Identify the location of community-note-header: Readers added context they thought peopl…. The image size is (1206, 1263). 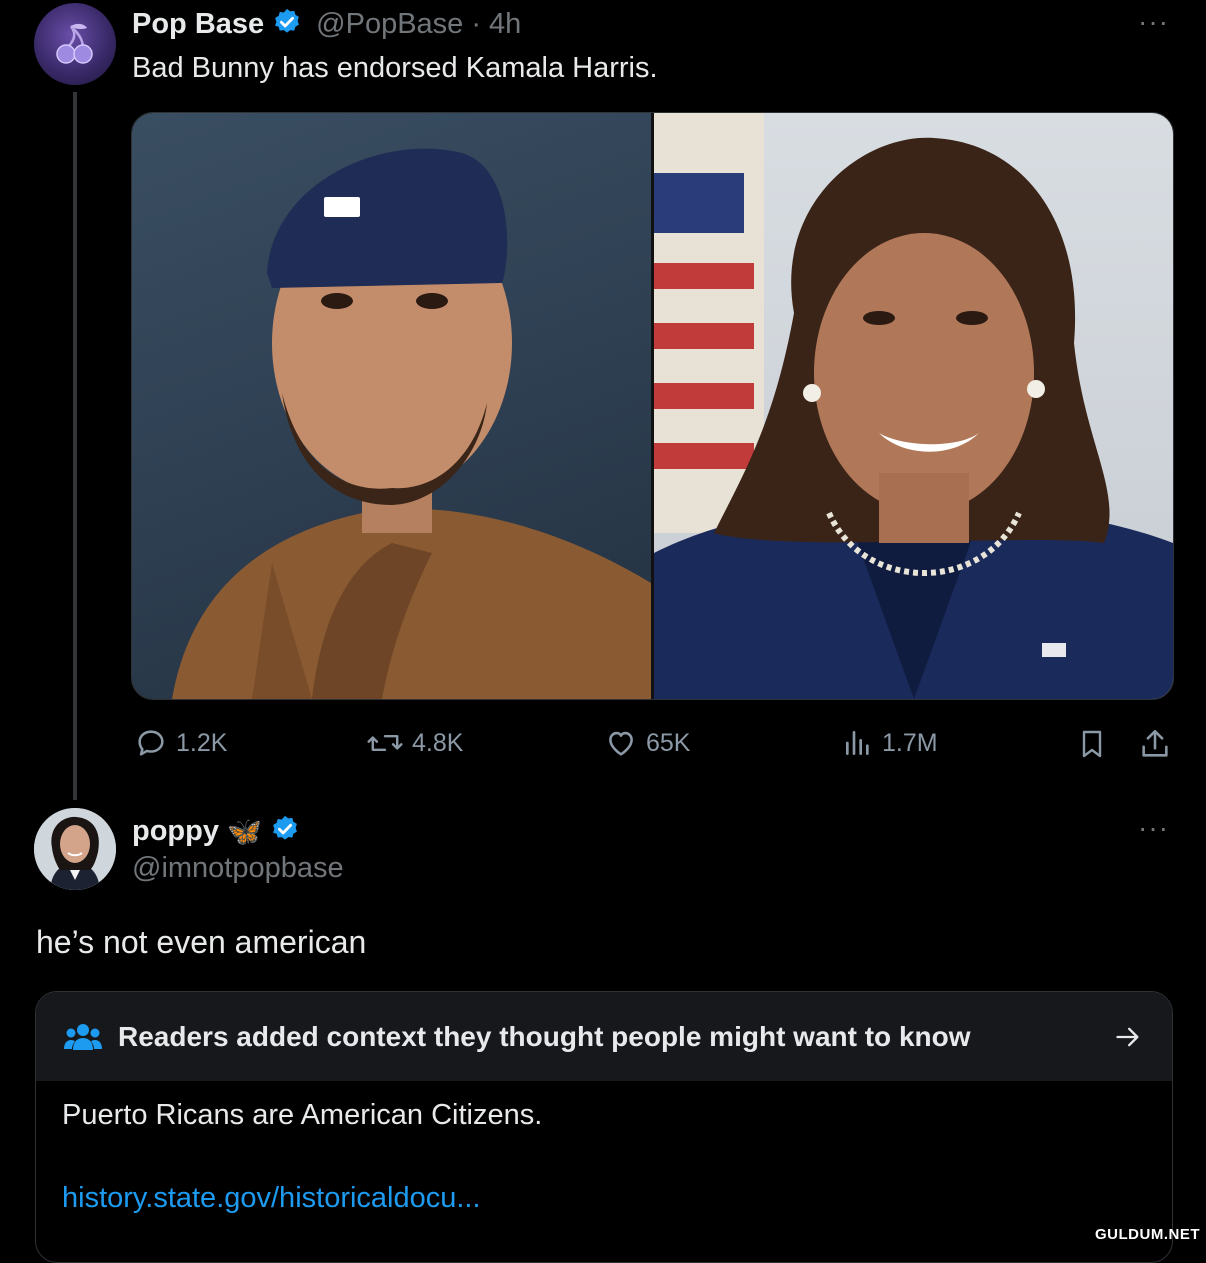
(604, 1036).